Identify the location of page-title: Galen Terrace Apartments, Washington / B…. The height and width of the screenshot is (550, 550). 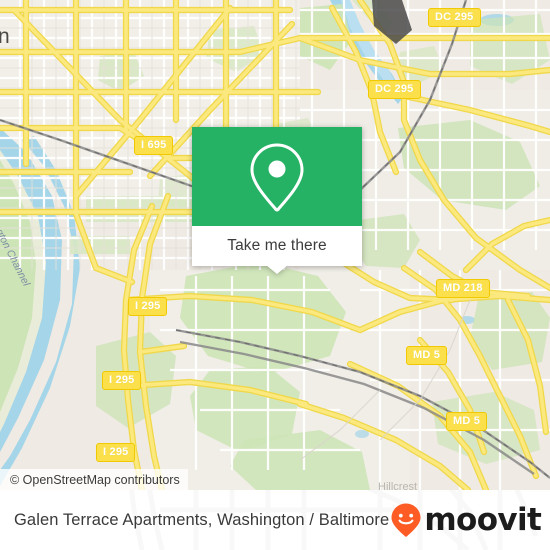
(202, 519).